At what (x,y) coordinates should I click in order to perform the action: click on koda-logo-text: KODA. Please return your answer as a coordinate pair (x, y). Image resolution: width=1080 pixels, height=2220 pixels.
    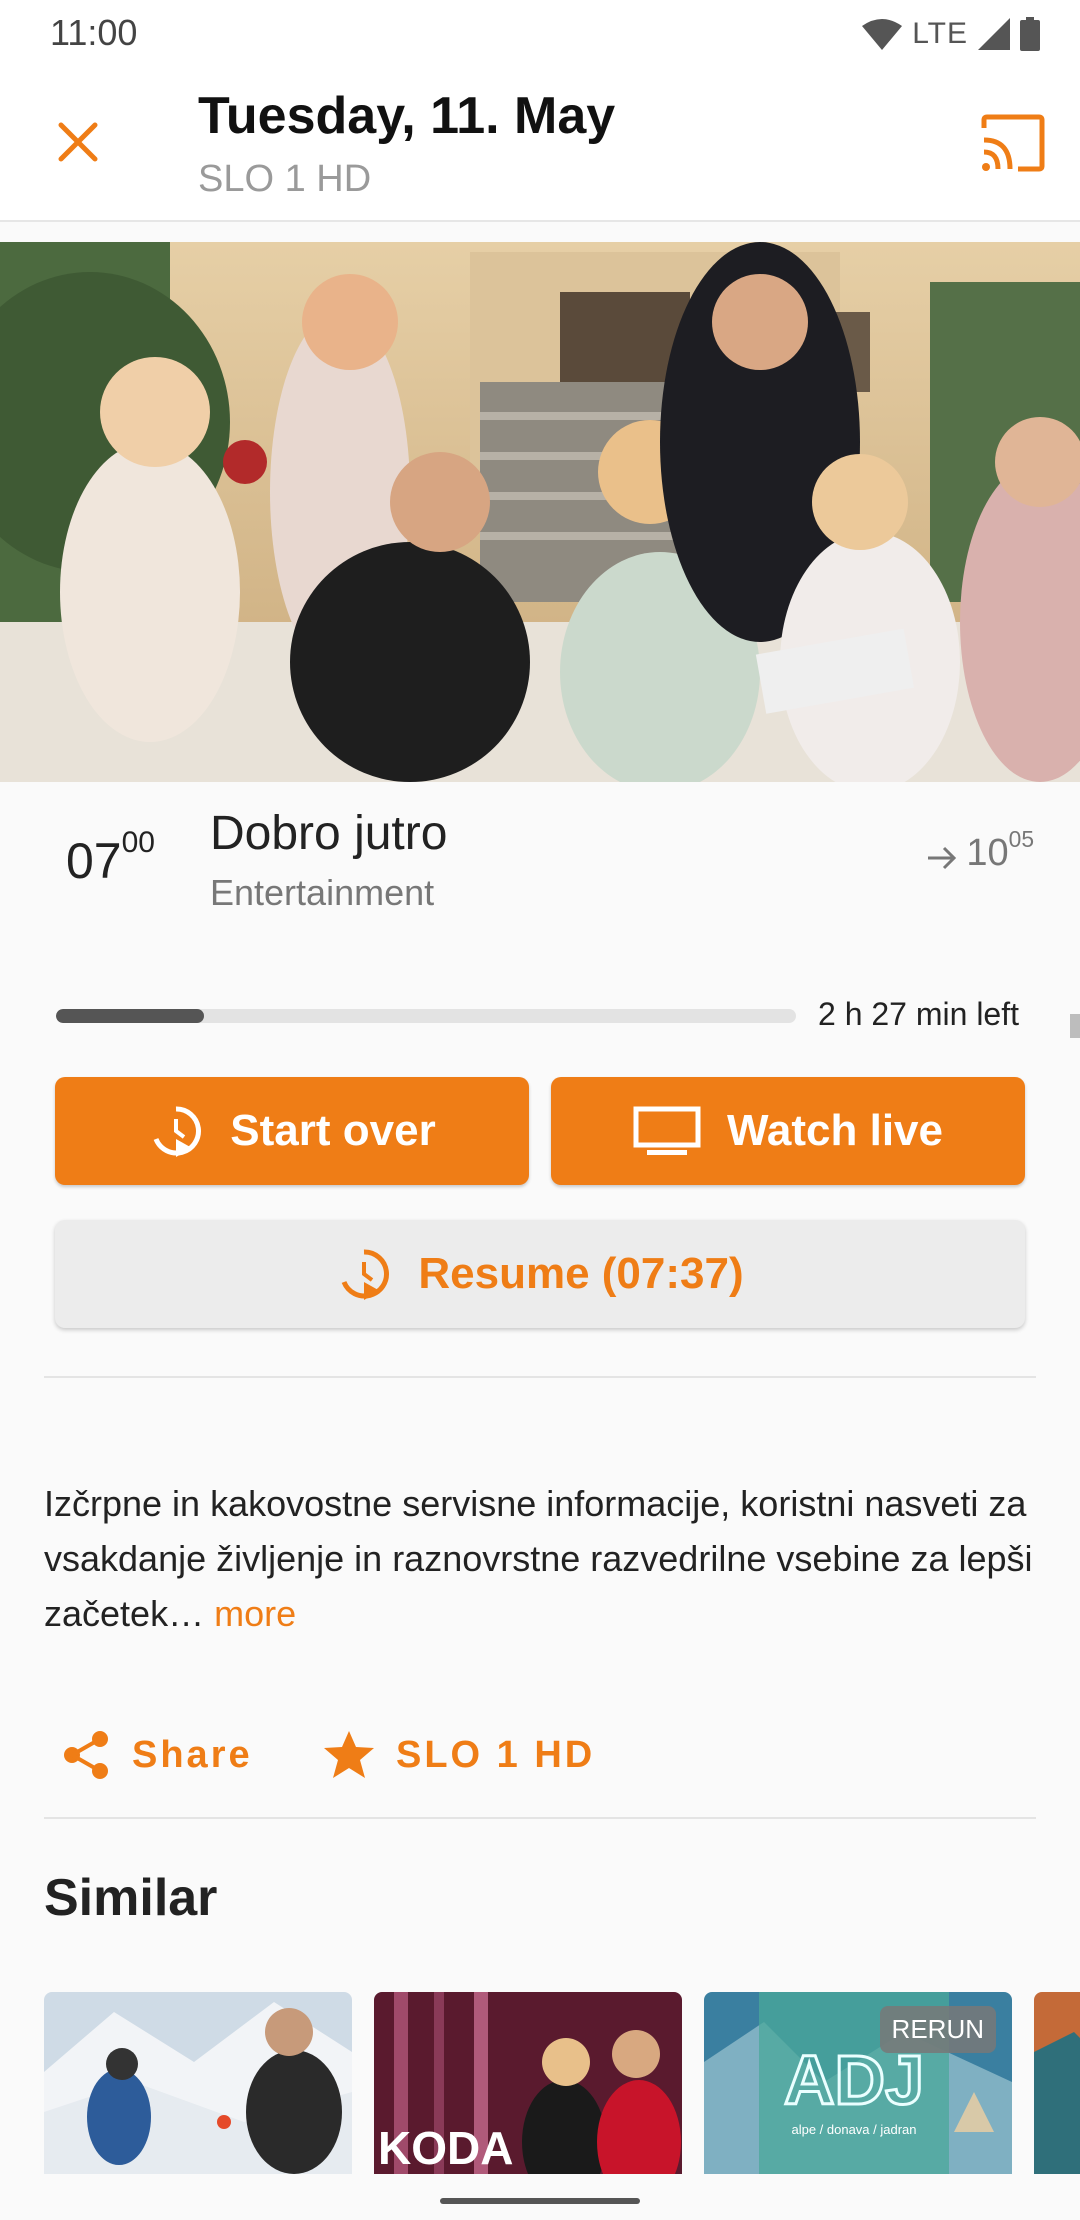
    Looking at the image, I should click on (445, 2148).